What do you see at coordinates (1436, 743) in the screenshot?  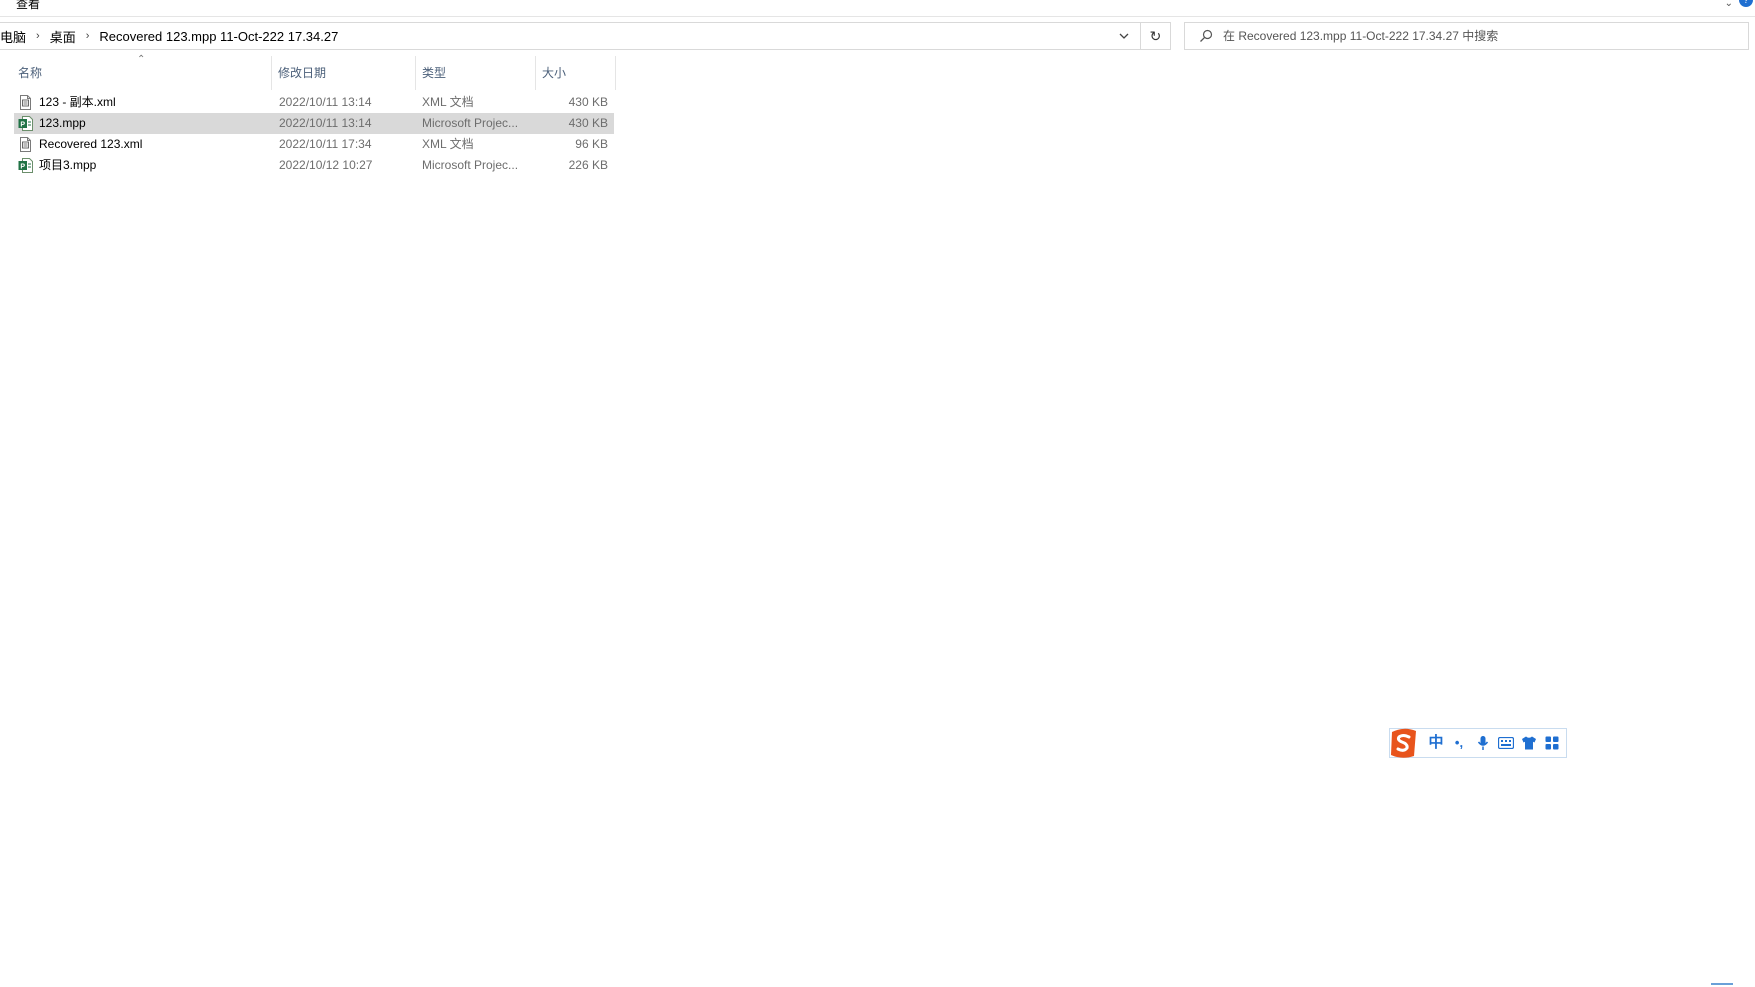 I see `ime-language-toggle: 中` at bounding box center [1436, 743].